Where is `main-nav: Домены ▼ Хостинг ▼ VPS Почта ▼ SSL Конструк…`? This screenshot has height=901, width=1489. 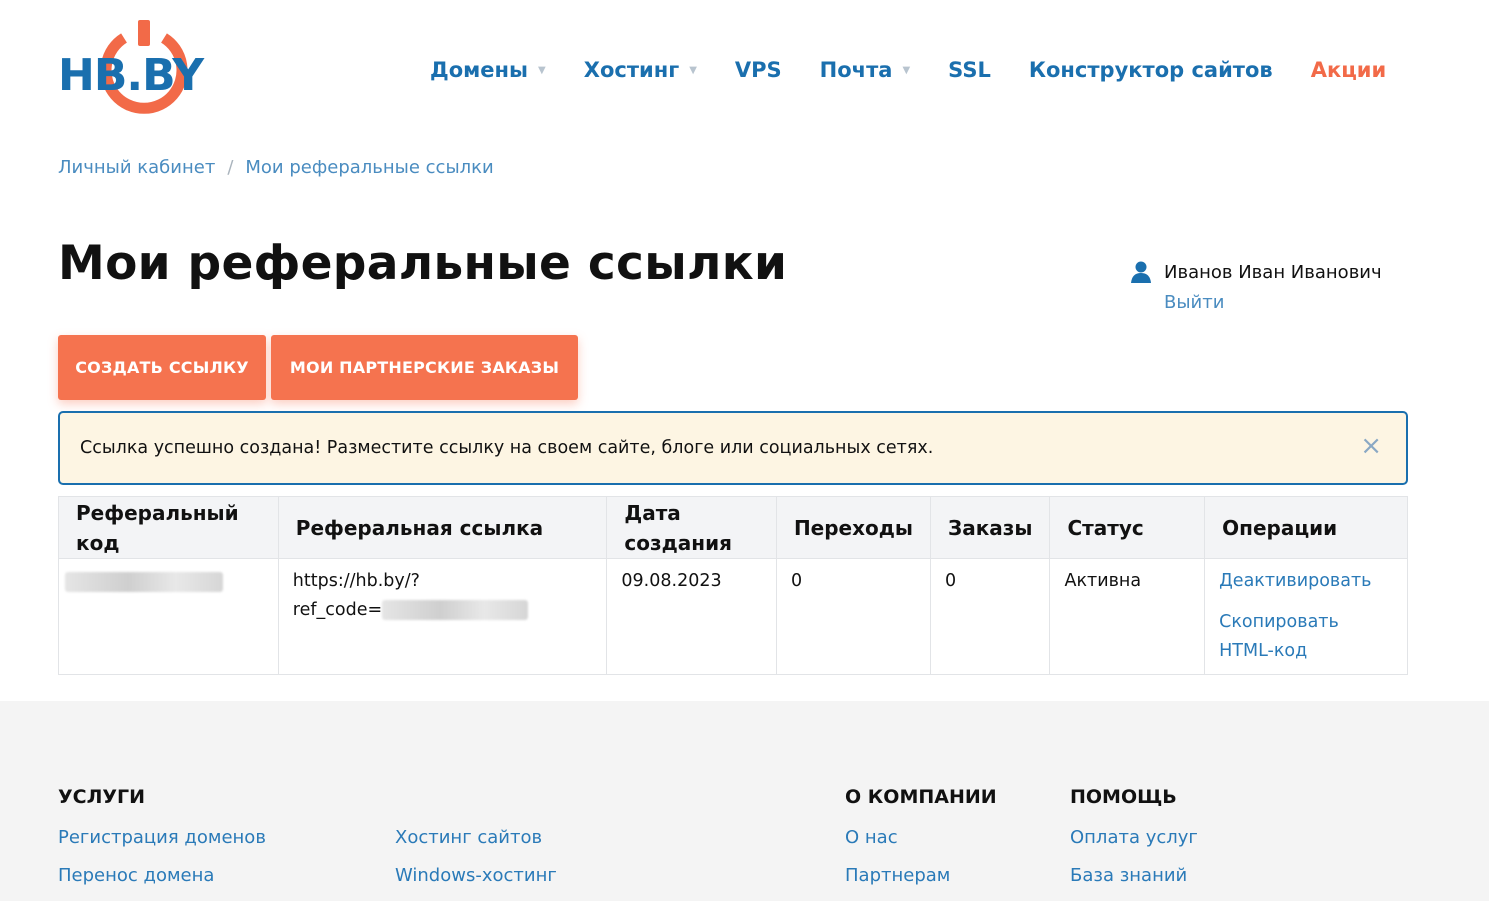
main-nav: Домены ▼ Хостинг ▼ VPS Почта ▼ SSL Конструк… is located at coordinates (908, 70).